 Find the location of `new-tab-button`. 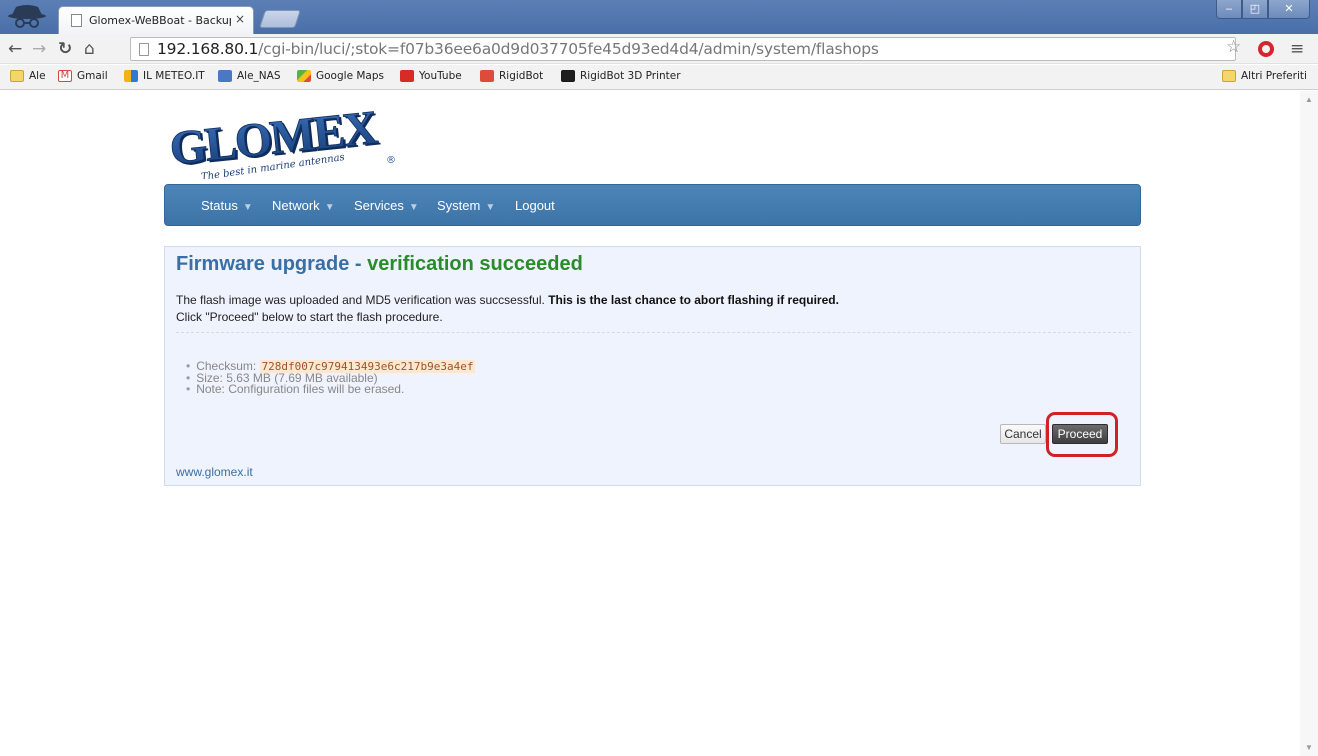

new-tab-button is located at coordinates (280, 19).